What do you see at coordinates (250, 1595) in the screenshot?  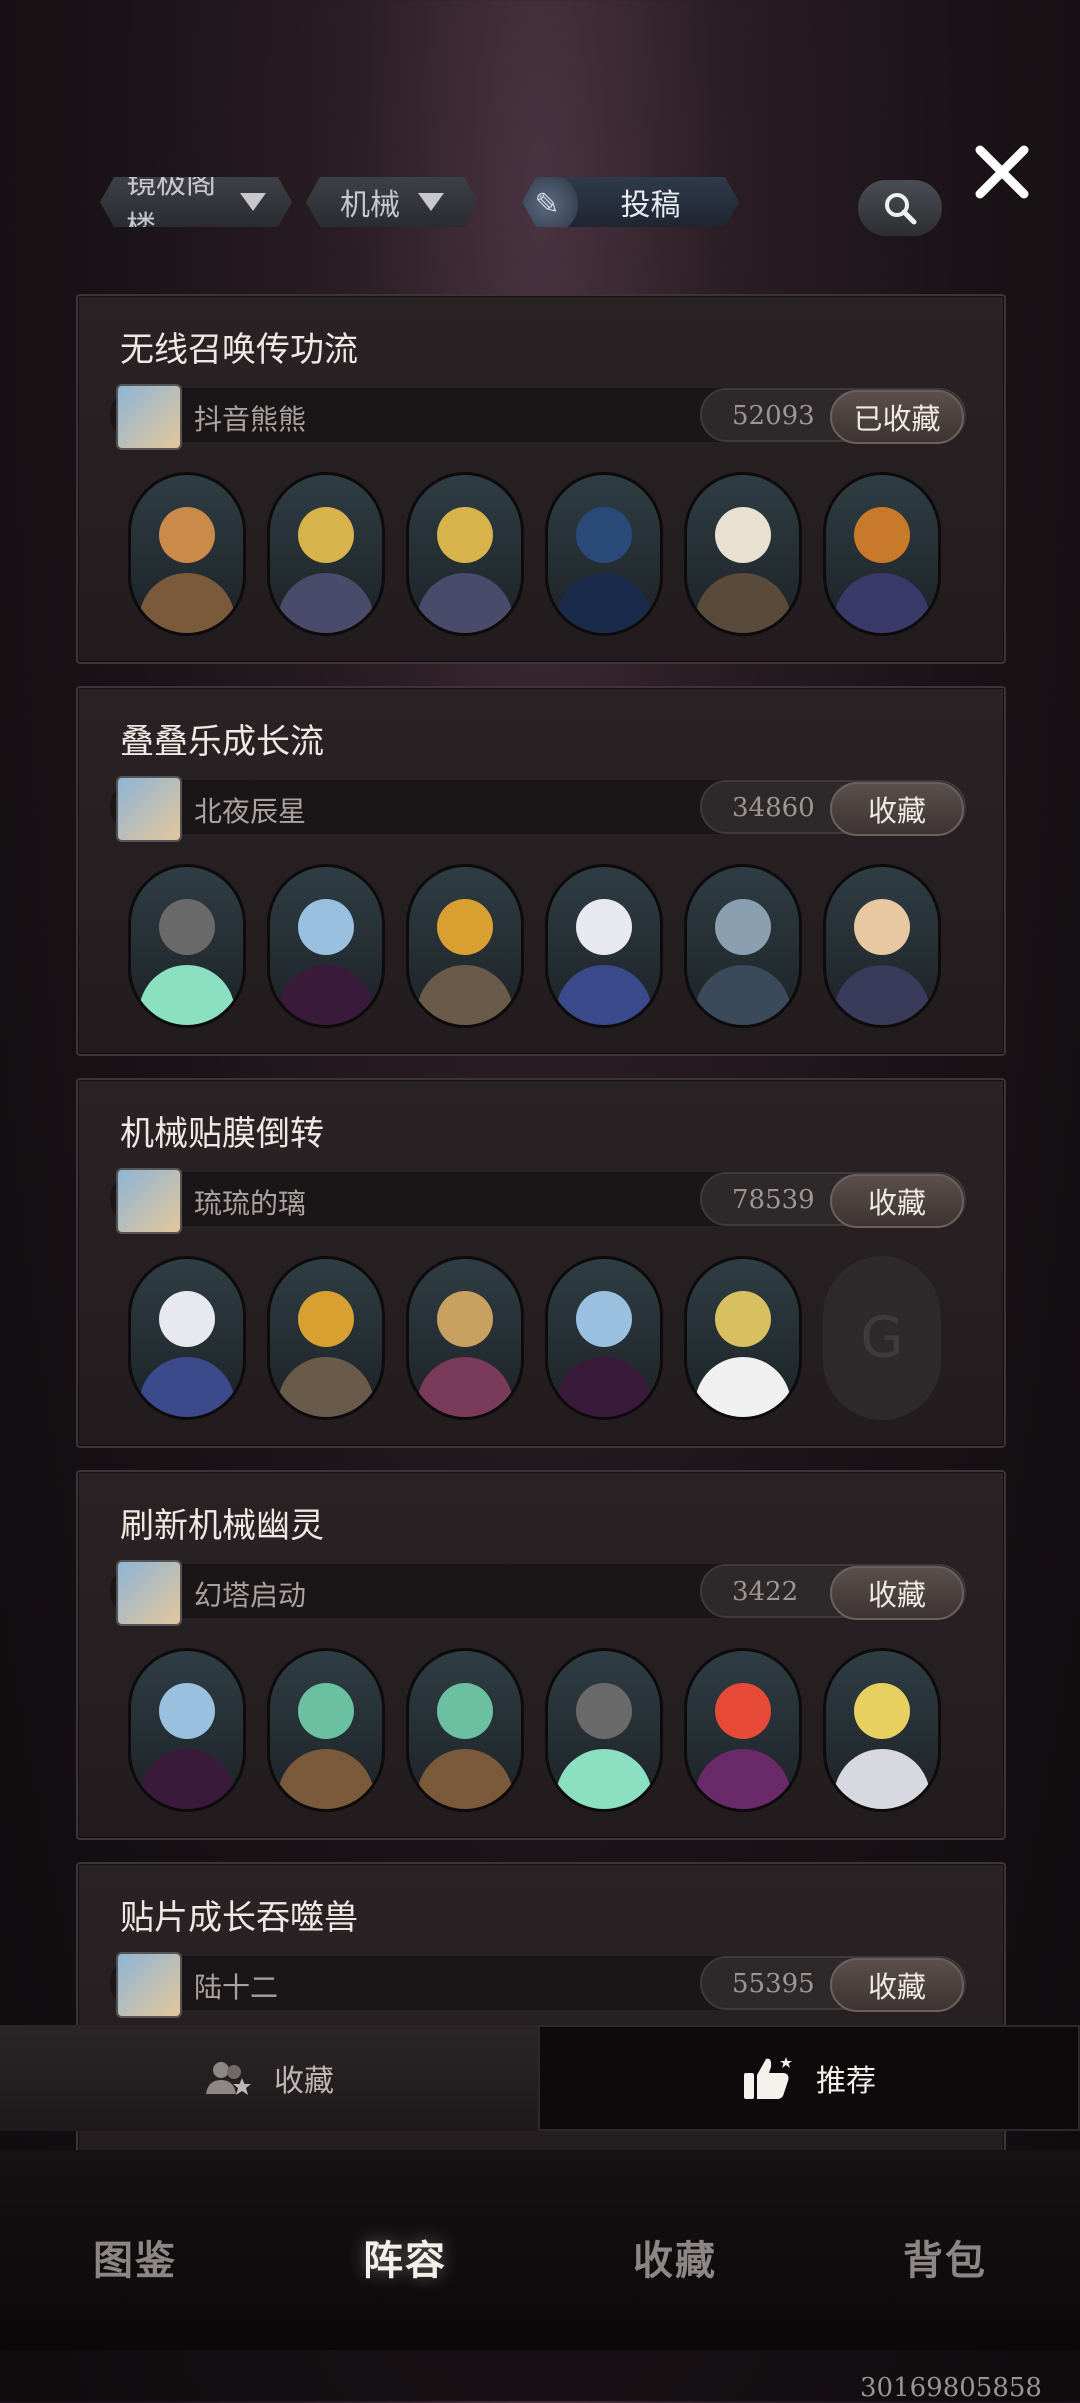 I see `author-name: 幻塔启动` at bounding box center [250, 1595].